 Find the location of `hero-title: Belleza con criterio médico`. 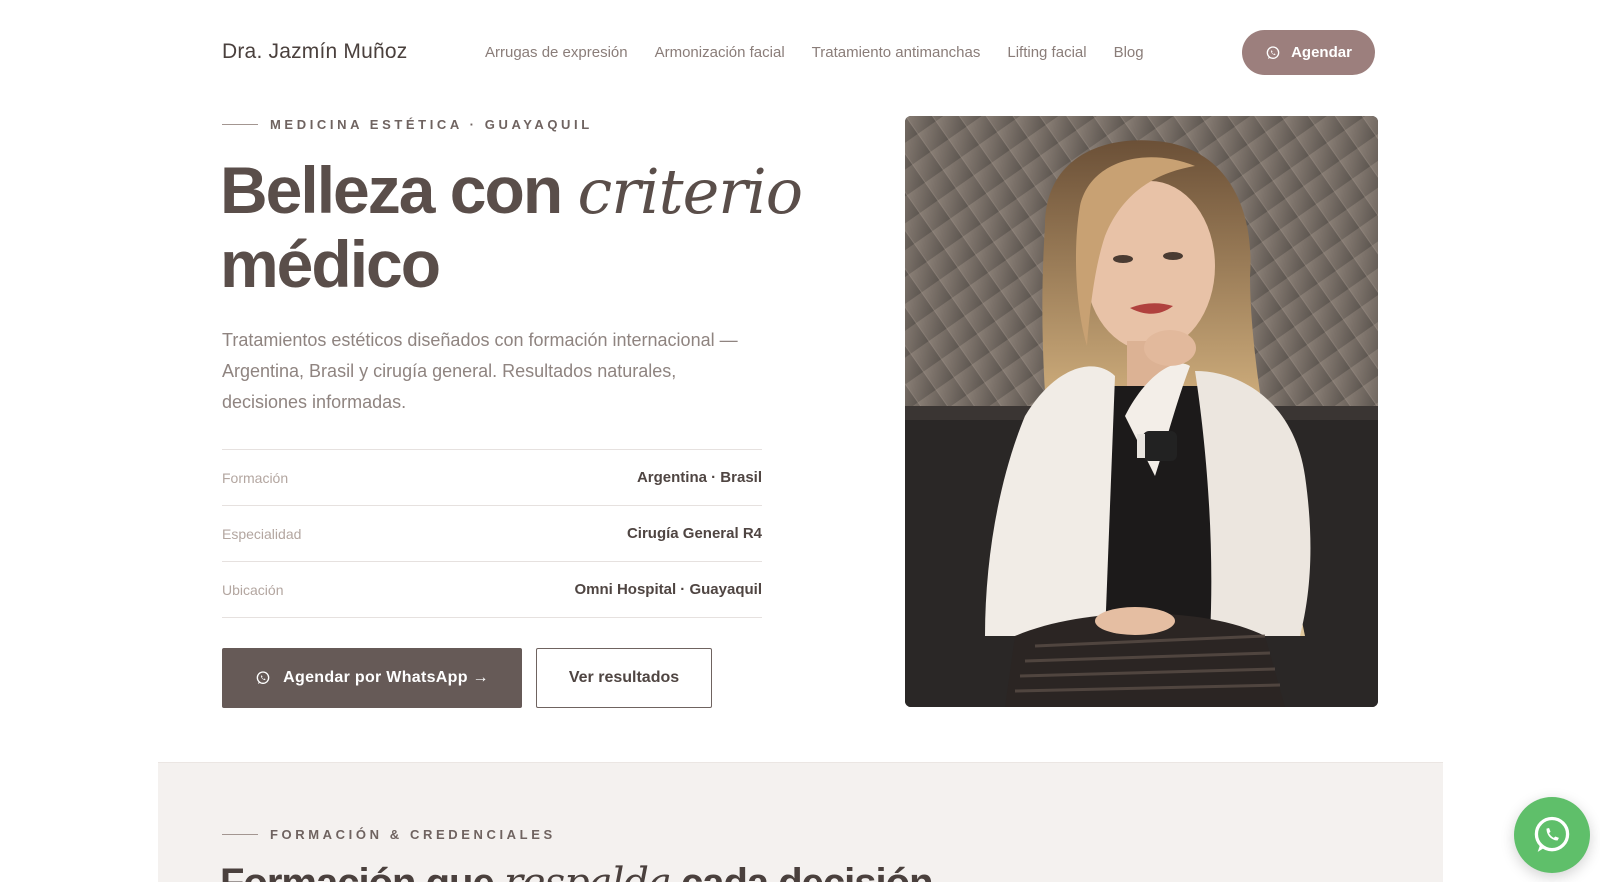

hero-title: Belleza con criterio médico is located at coordinates (540, 227).